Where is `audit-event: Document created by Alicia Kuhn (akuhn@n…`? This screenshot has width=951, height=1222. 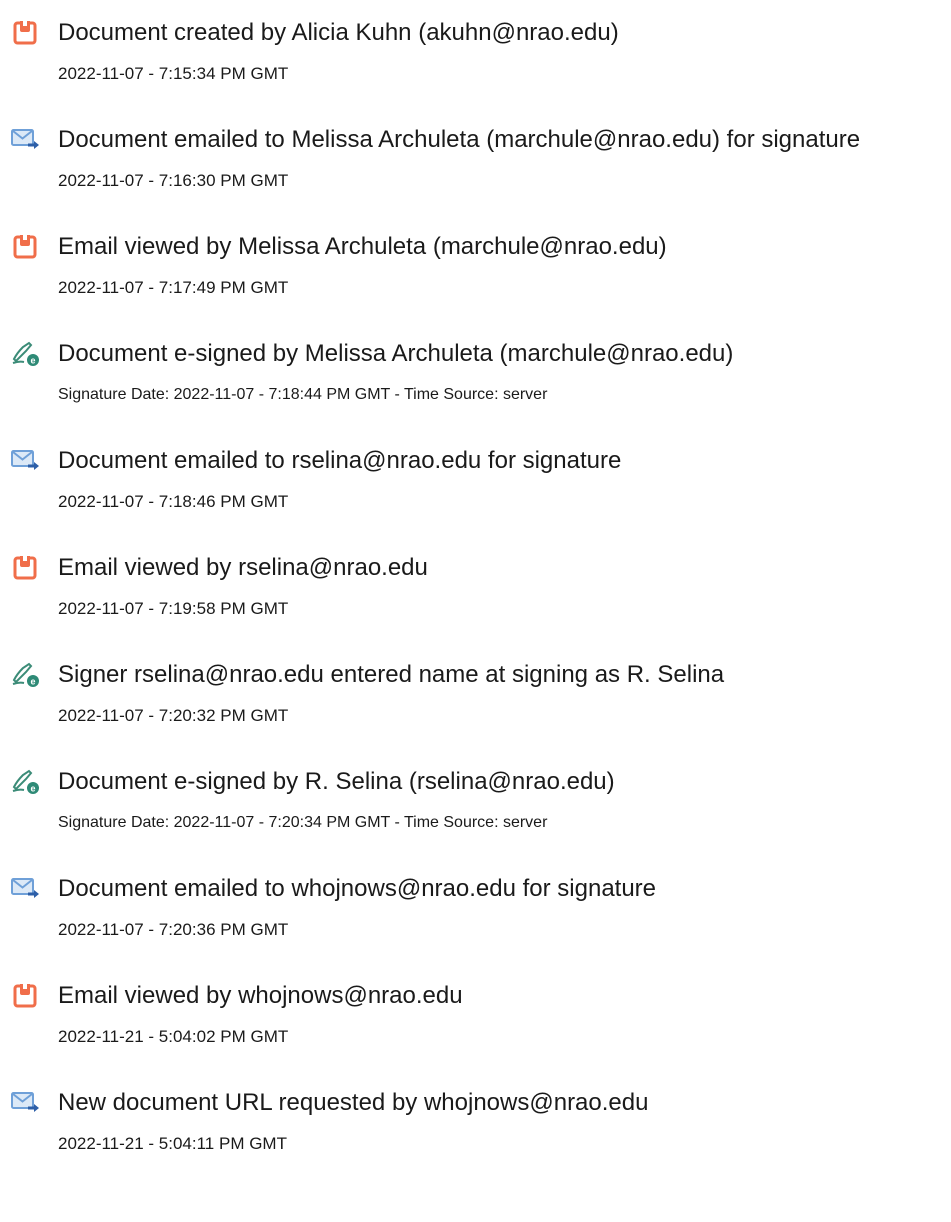
audit-event: Document created by Alicia Kuhn (akuhn@n… is located at coordinates (475, 55).